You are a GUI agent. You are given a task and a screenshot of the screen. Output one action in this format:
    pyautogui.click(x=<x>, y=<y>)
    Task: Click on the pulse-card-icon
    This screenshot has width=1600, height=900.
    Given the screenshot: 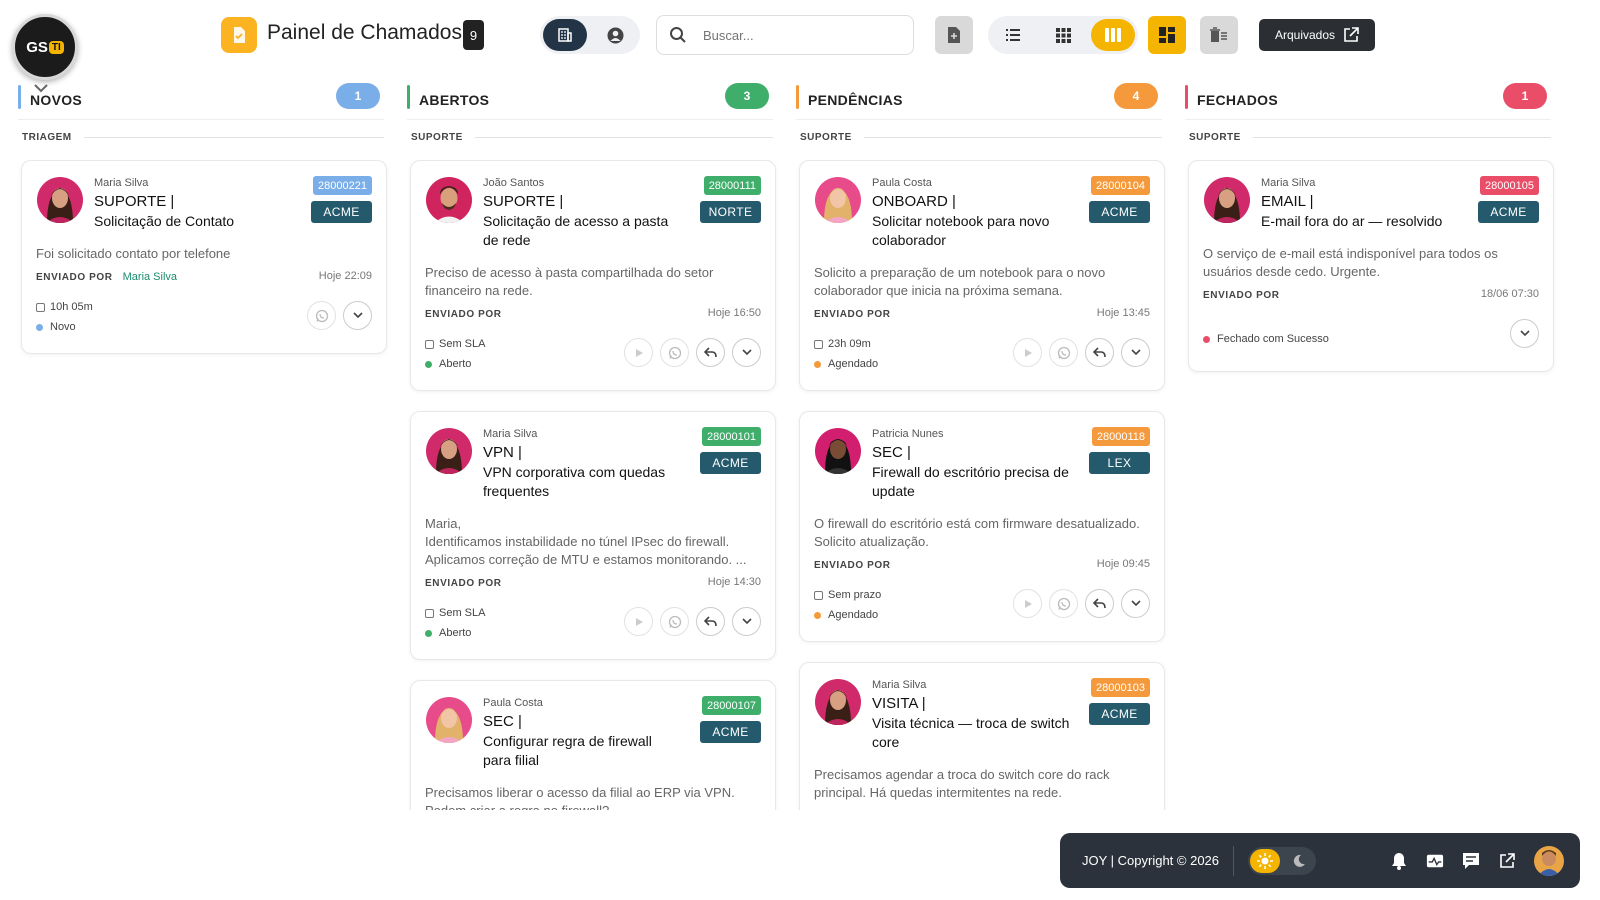 What is the action you would take?
    pyautogui.click(x=1435, y=861)
    